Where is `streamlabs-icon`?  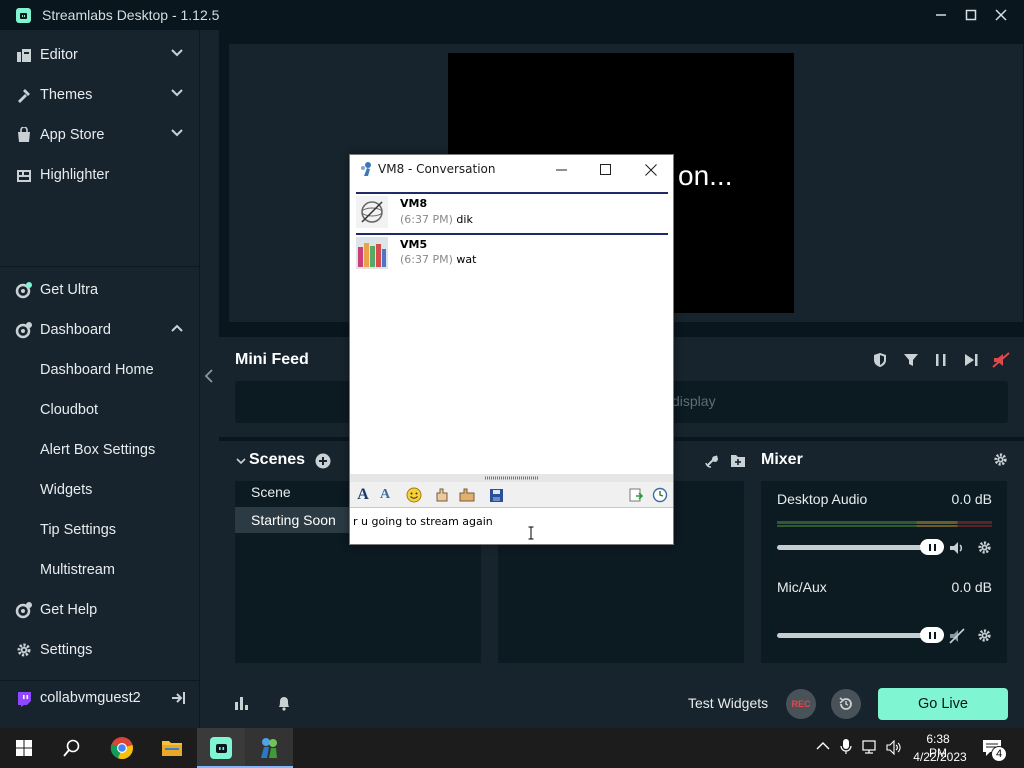 streamlabs-icon is located at coordinates (221, 748).